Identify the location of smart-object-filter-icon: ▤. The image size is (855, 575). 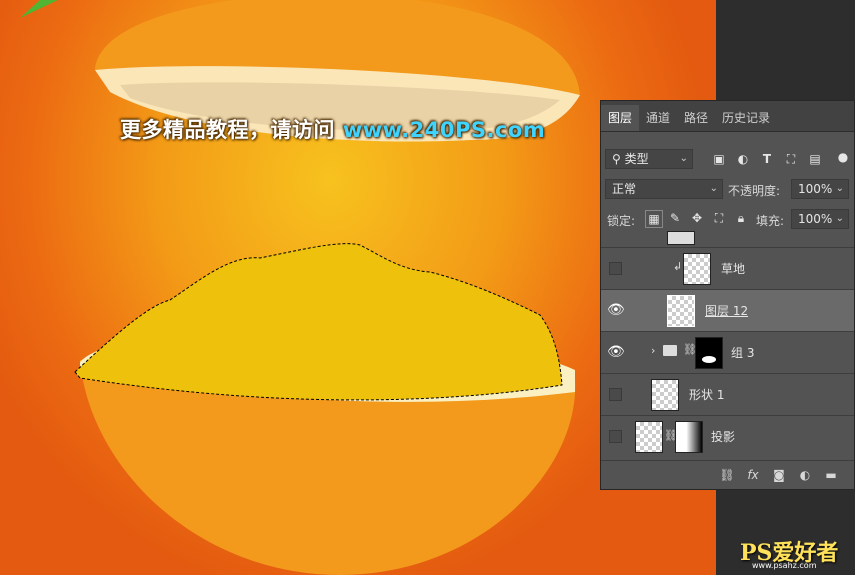
(815, 159).